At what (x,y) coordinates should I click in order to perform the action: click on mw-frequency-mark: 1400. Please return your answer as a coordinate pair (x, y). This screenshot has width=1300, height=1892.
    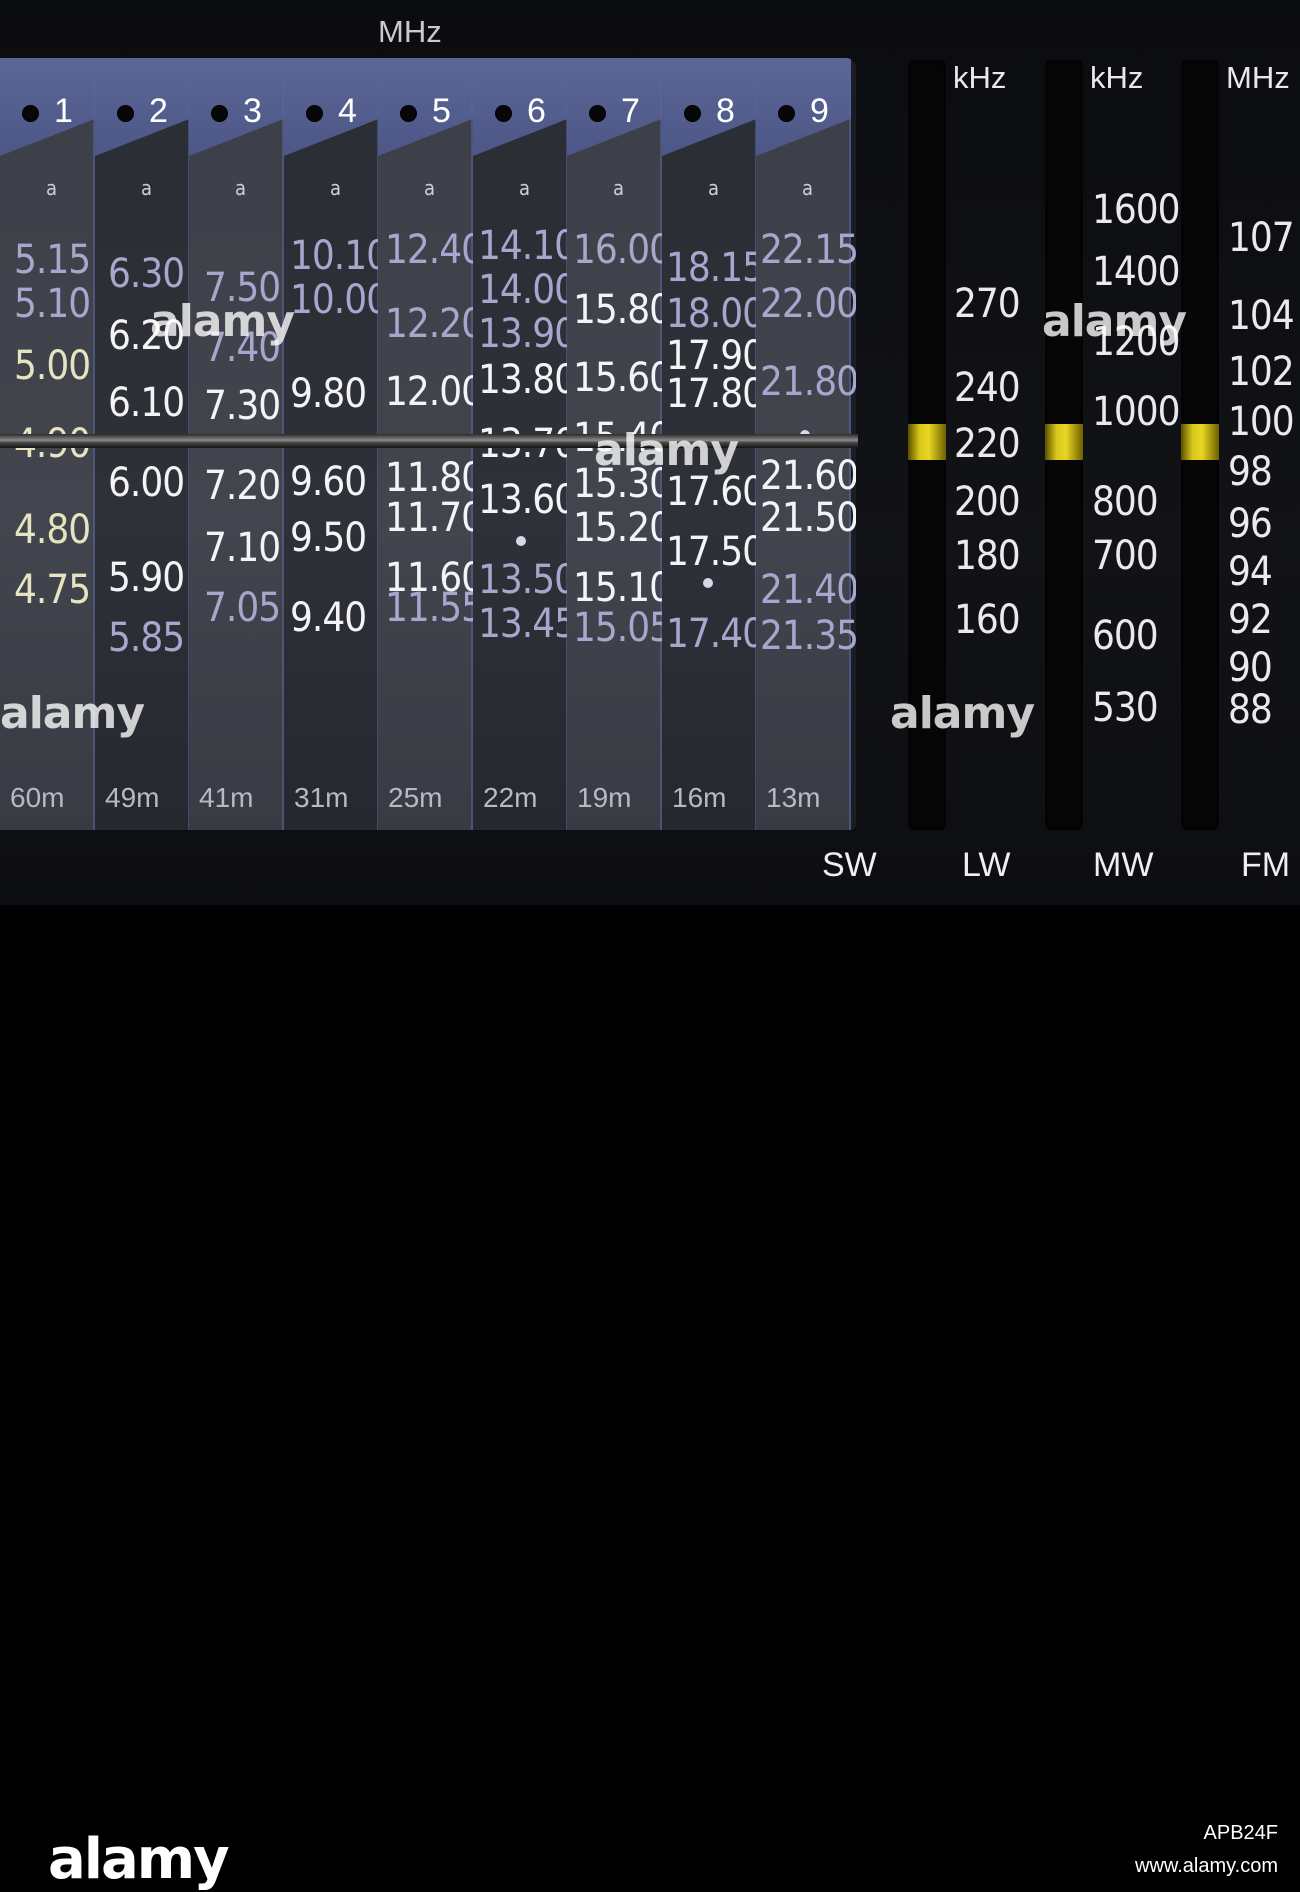
    Looking at the image, I should click on (1136, 272).